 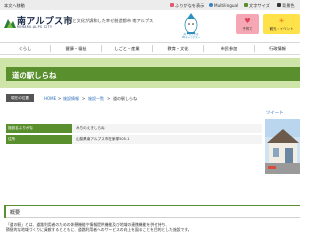 I want to click on kosodate-button: ♥ 子育て, so click(x=247, y=24).